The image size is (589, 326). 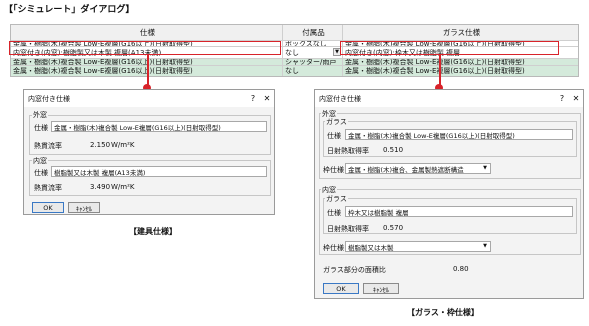 I want to click on group-label: 内窓, so click(x=40, y=161).